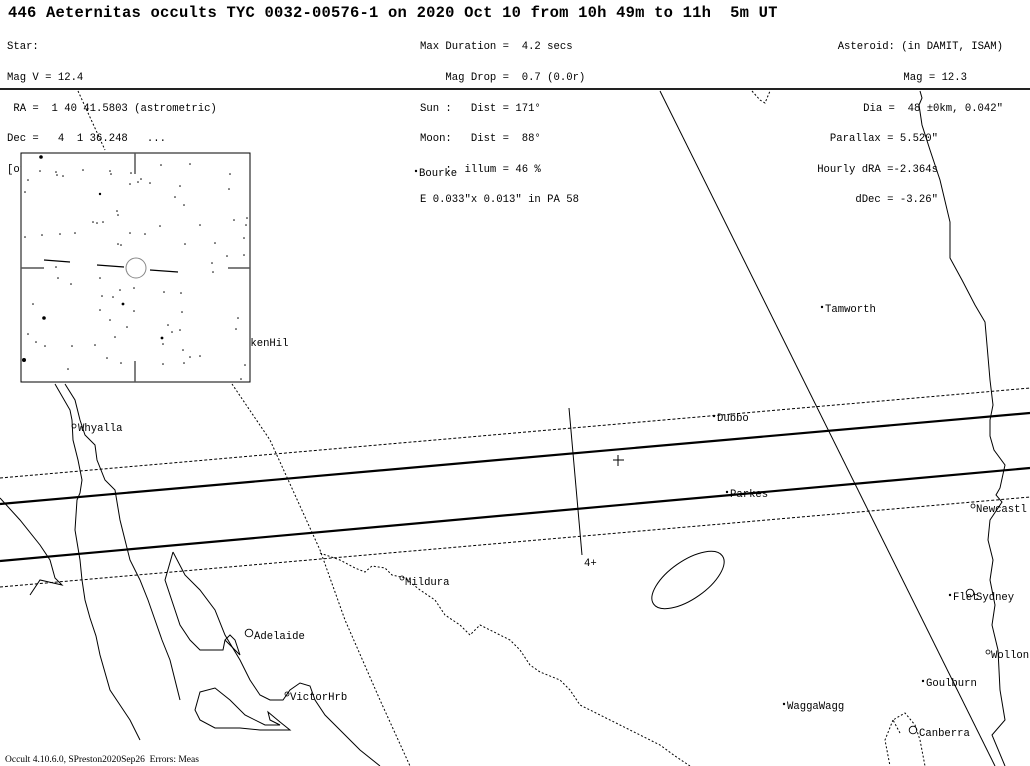  Describe the element at coordinates (249, 633) in the screenshot. I see `city-marker-adelaide` at that location.